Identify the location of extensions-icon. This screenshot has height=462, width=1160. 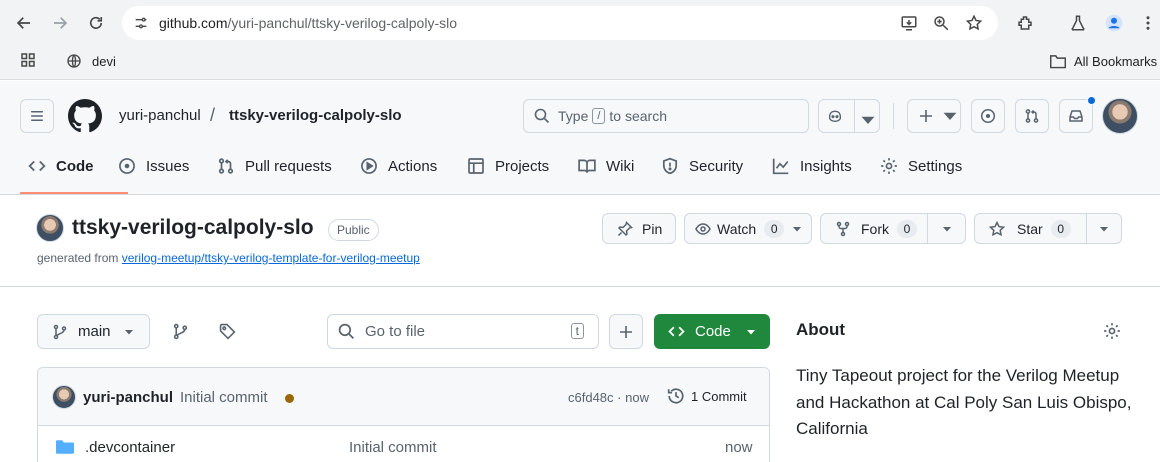
(1025, 23).